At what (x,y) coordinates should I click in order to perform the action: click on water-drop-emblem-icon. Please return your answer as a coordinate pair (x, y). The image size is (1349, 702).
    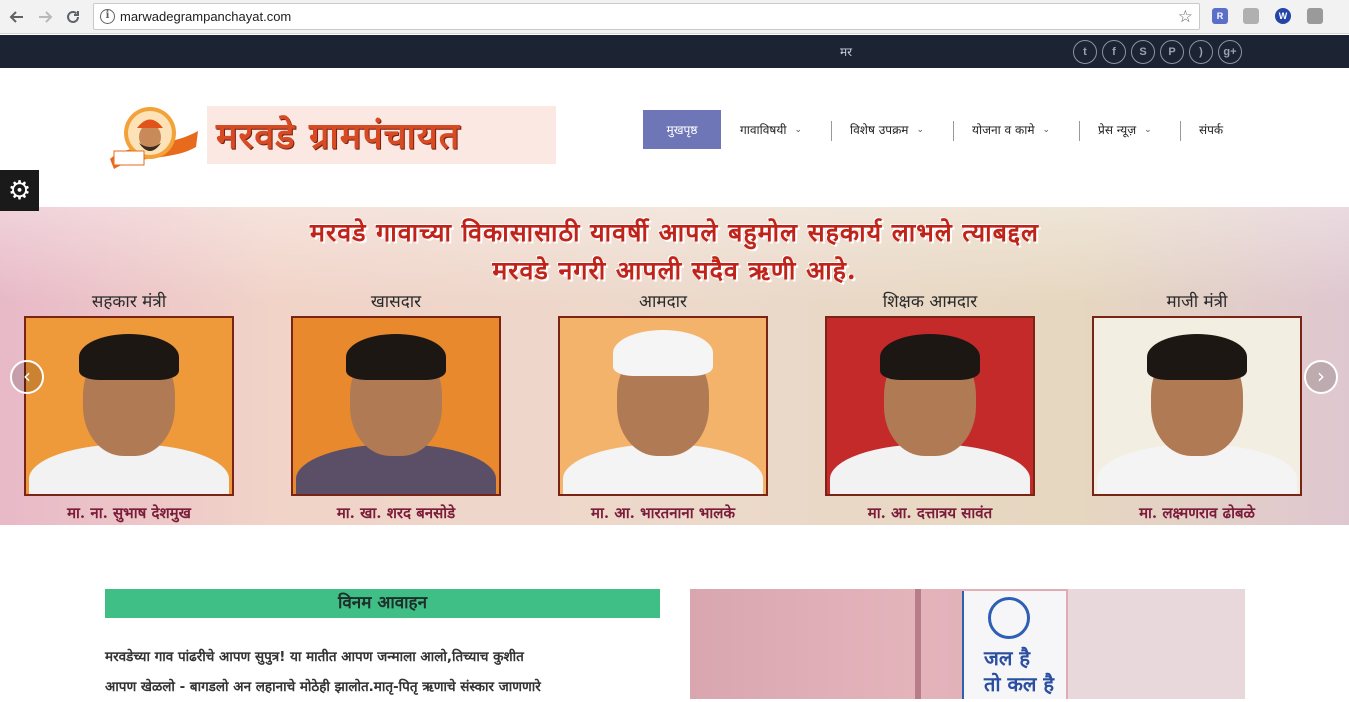
    Looking at the image, I should click on (1009, 618).